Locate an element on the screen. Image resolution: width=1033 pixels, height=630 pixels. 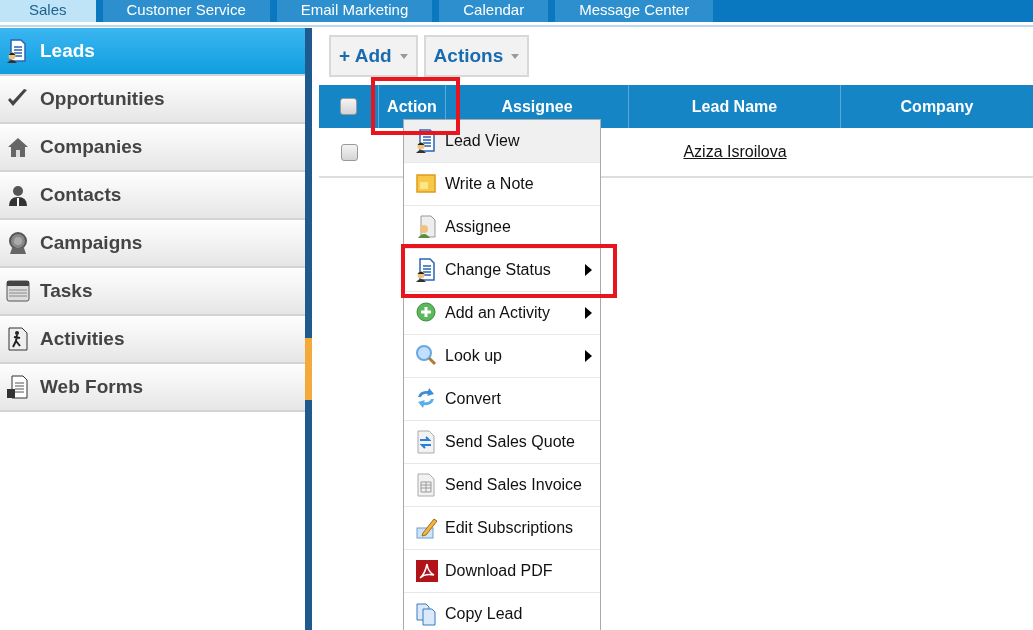
menu-item: Edit Subscriptions is located at coordinates (502, 528).